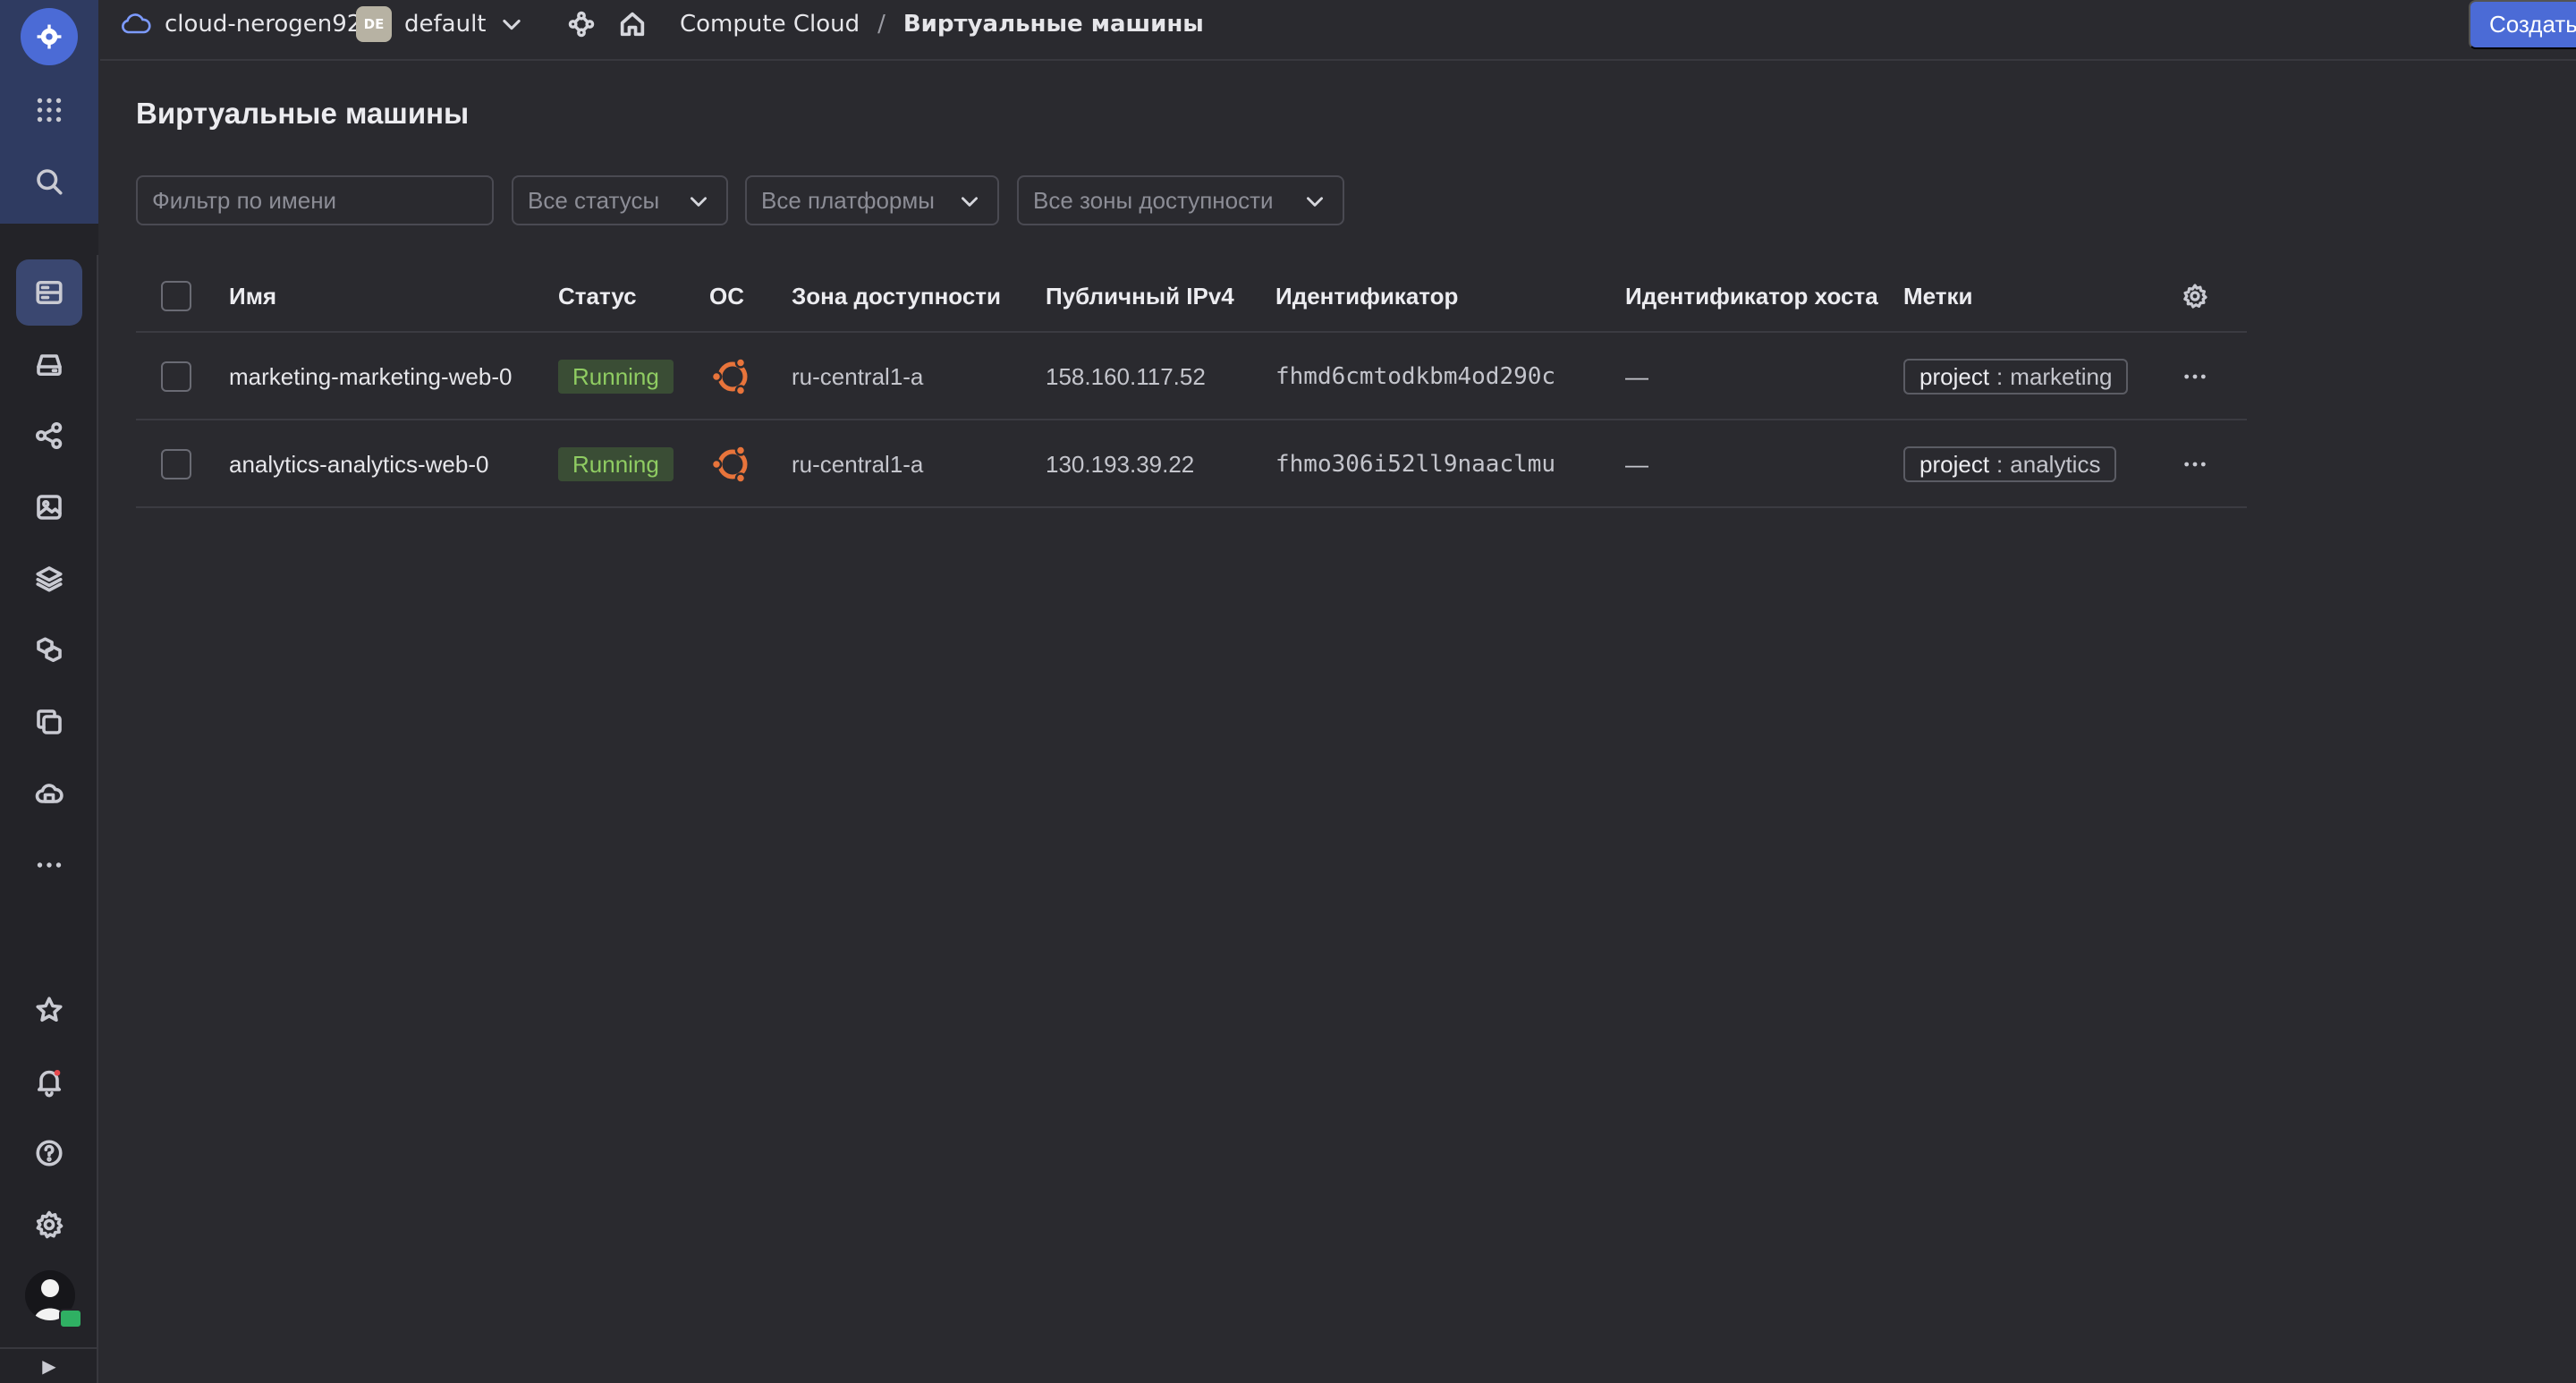 The image size is (2576, 1383). I want to click on column-header-name: Имя, so click(252, 296).